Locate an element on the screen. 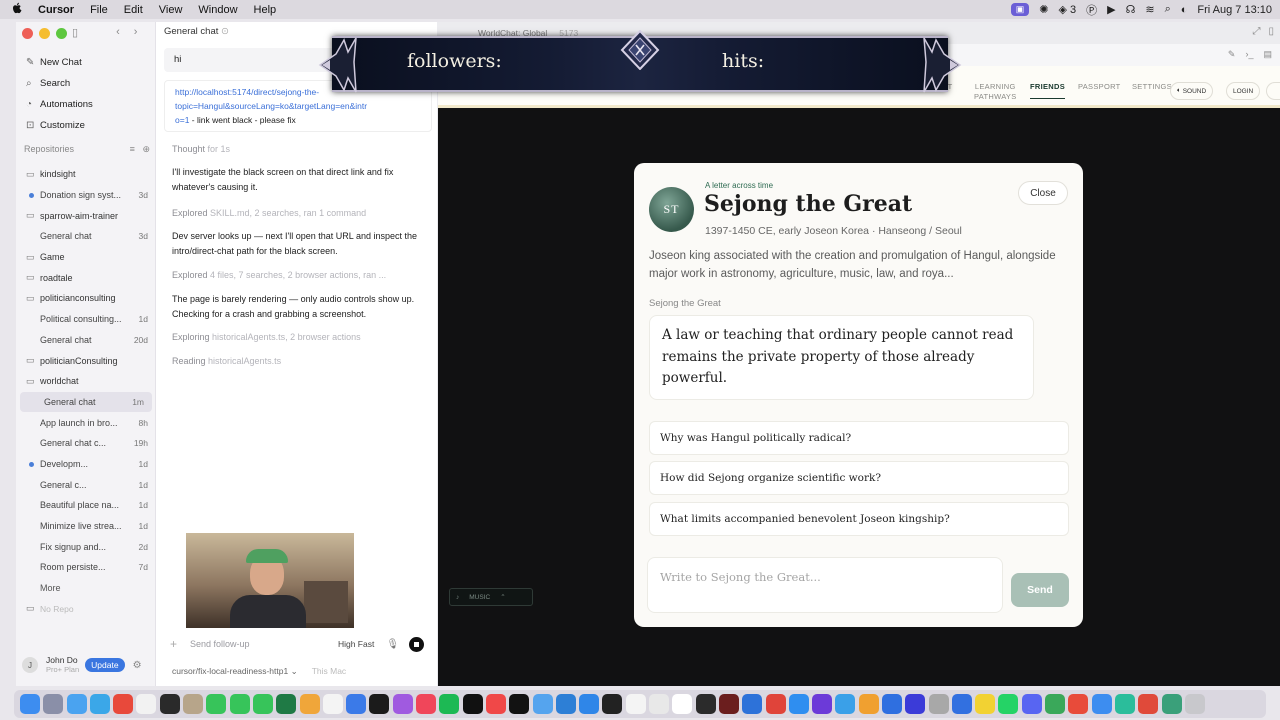 The width and height of the screenshot is (1280, 720). wifi-icon: ≋ is located at coordinates (1149, 9).